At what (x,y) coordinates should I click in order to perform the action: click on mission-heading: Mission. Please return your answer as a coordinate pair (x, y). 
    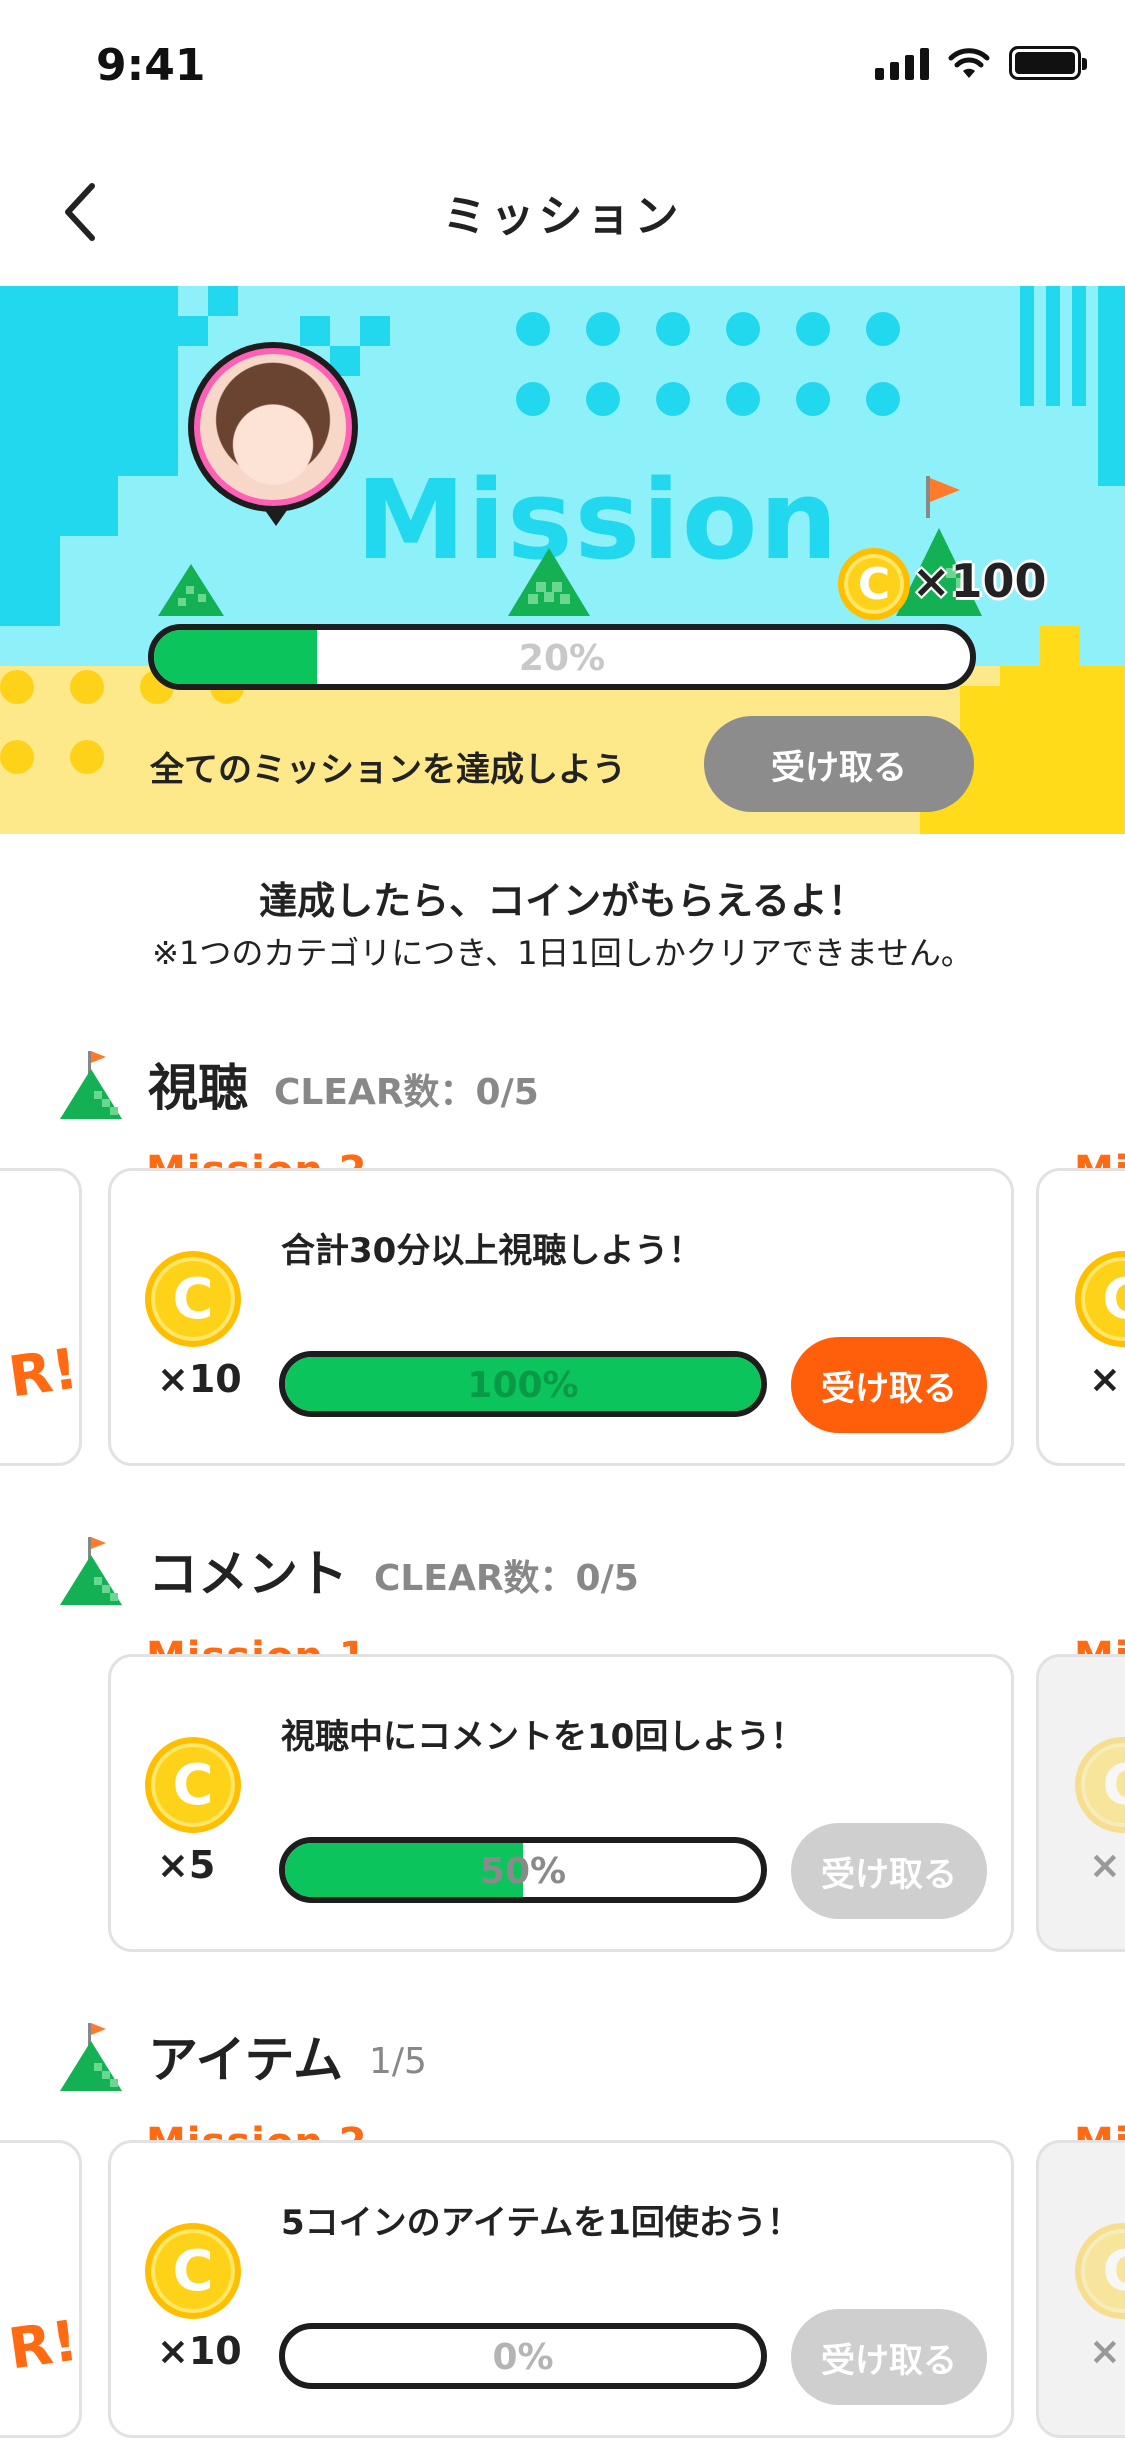
    Looking at the image, I should click on (598, 520).